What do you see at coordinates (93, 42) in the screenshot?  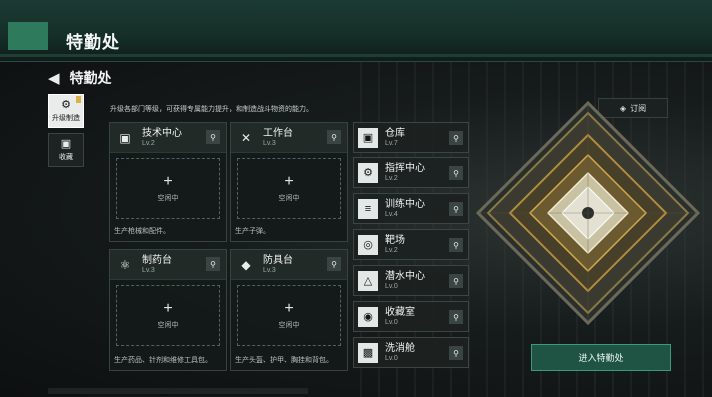 I see `app-title: 特勤处` at bounding box center [93, 42].